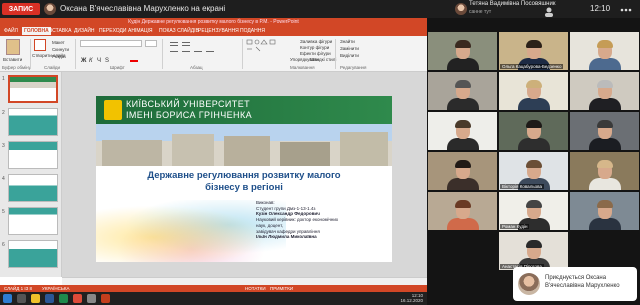  What do you see at coordinates (105, 298) in the screenshot?
I see `powerpoint-icon` at bounding box center [105, 298].